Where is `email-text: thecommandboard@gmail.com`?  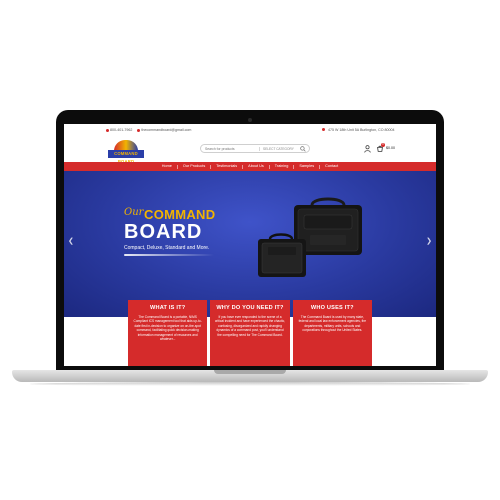 email-text: thecommandboard@gmail.com is located at coordinates (166, 130).